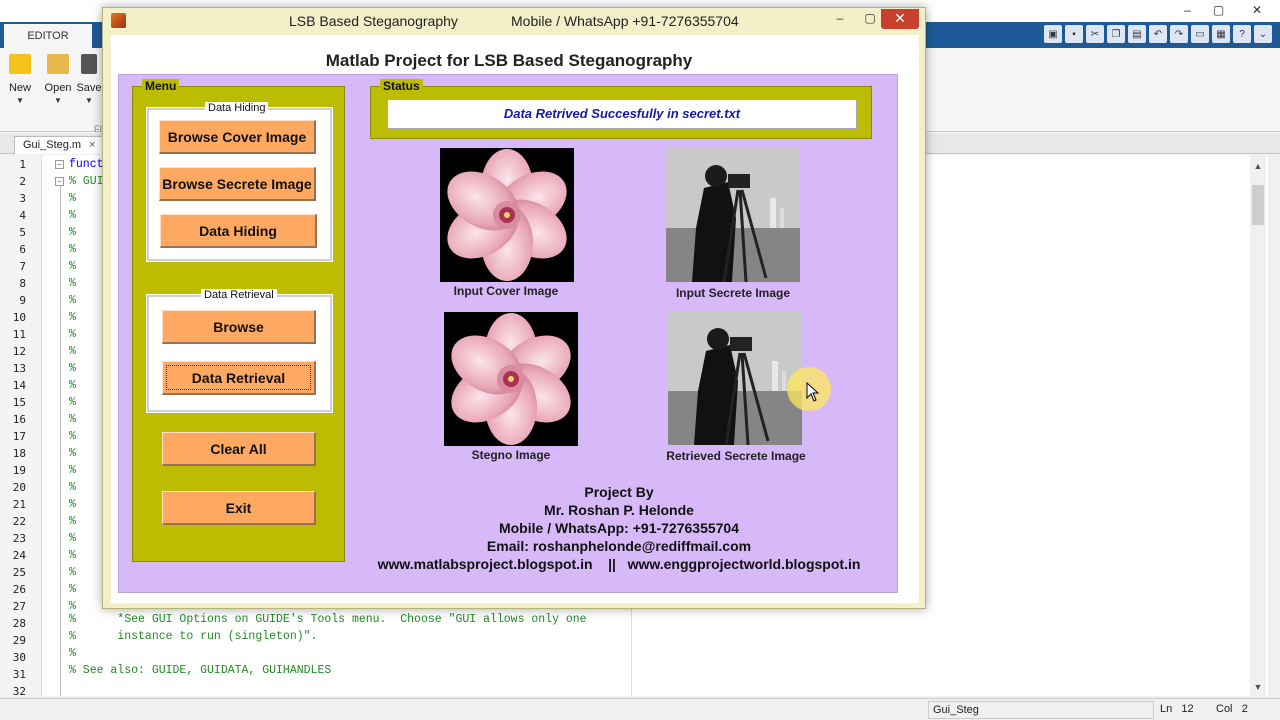 This screenshot has height=720, width=1280. I want to click on save-disk-icon, so click(89, 64).